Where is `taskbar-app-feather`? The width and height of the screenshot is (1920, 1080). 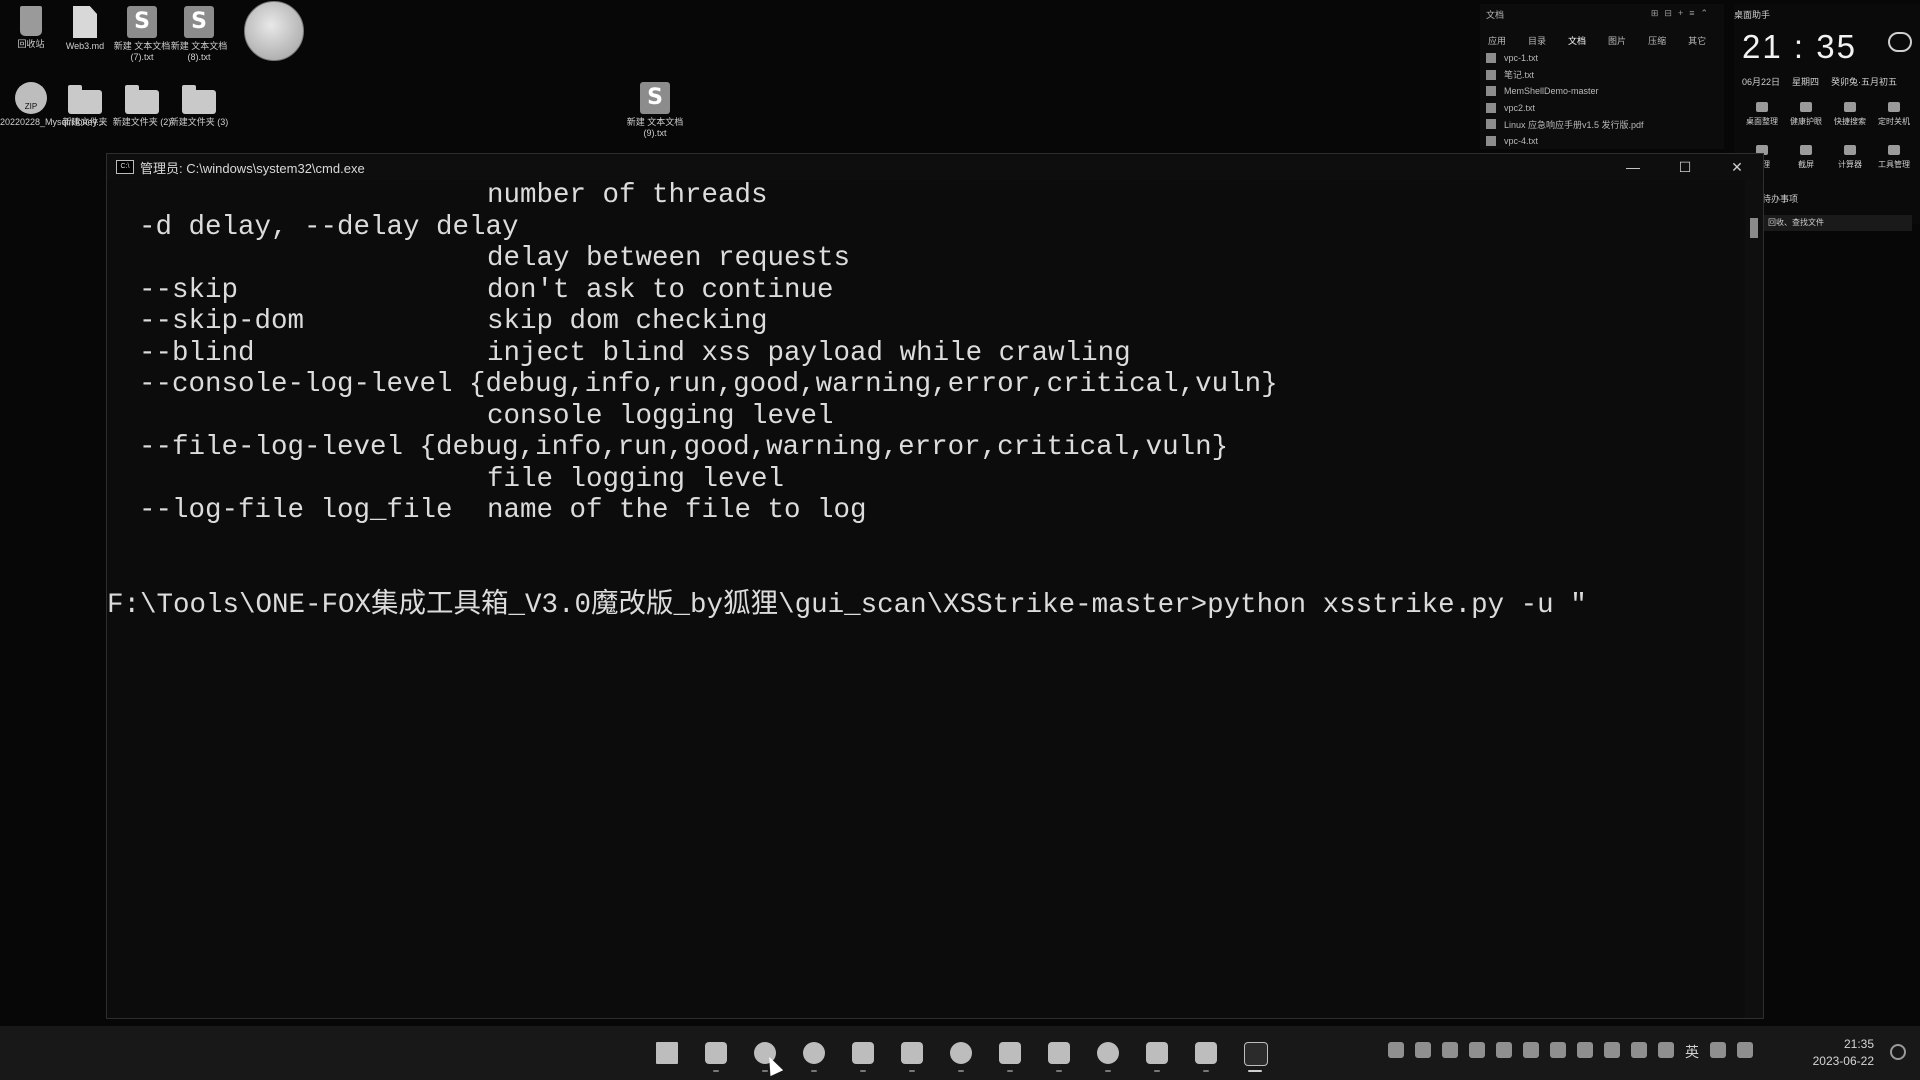
taskbar-app-feather is located at coordinates (1010, 1053).